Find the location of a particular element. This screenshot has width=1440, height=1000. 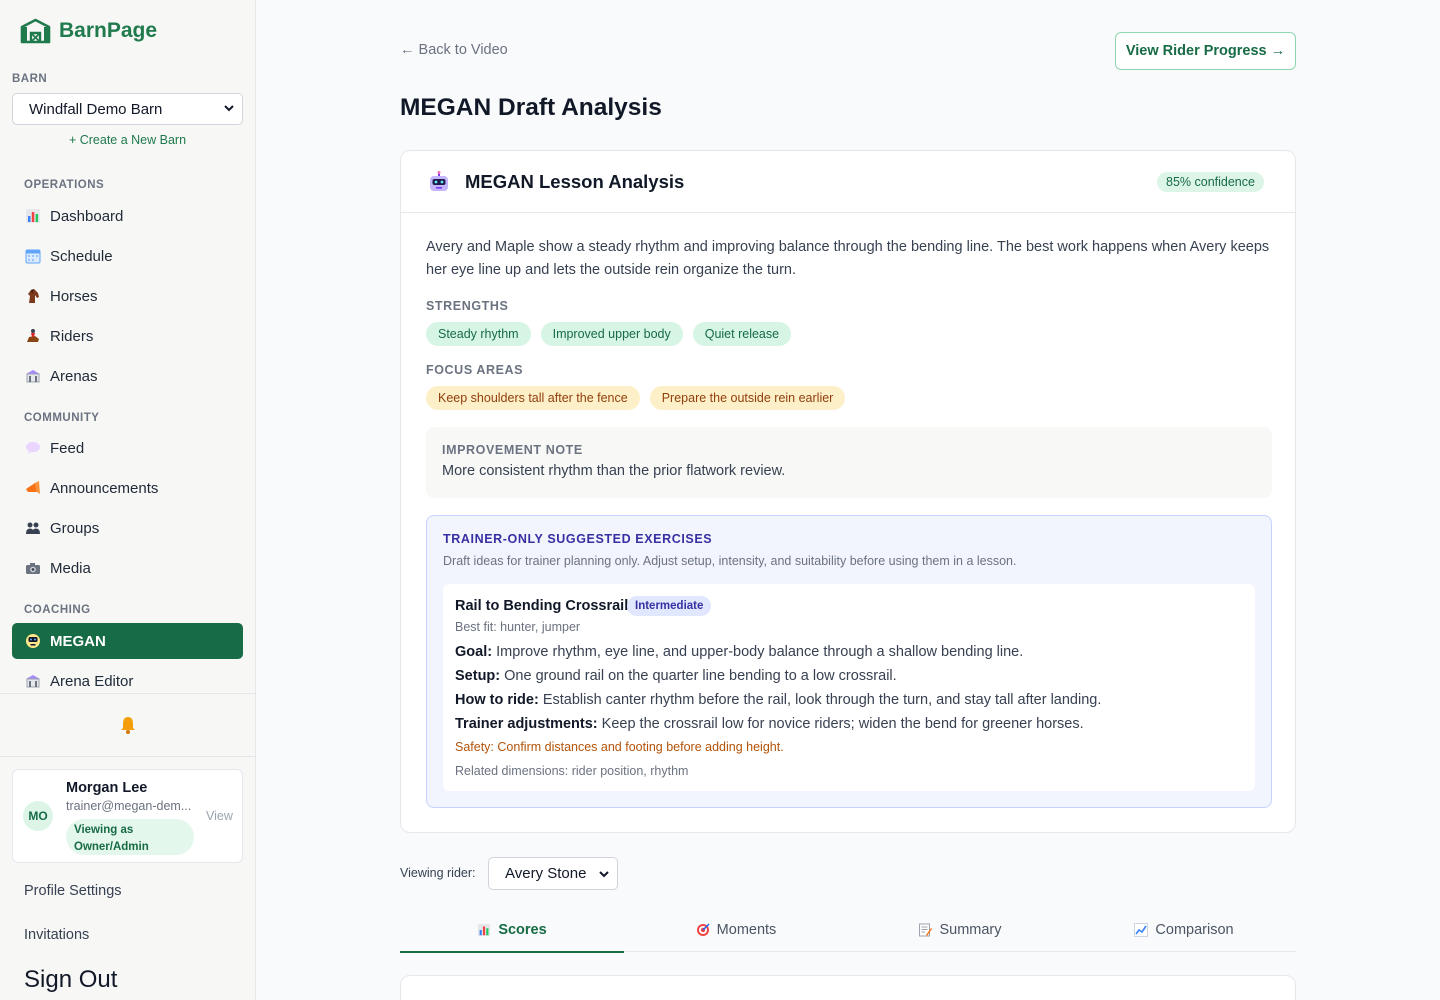

analysis-tabs: Scores Moments Summary Comparison is located at coordinates (848, 930).